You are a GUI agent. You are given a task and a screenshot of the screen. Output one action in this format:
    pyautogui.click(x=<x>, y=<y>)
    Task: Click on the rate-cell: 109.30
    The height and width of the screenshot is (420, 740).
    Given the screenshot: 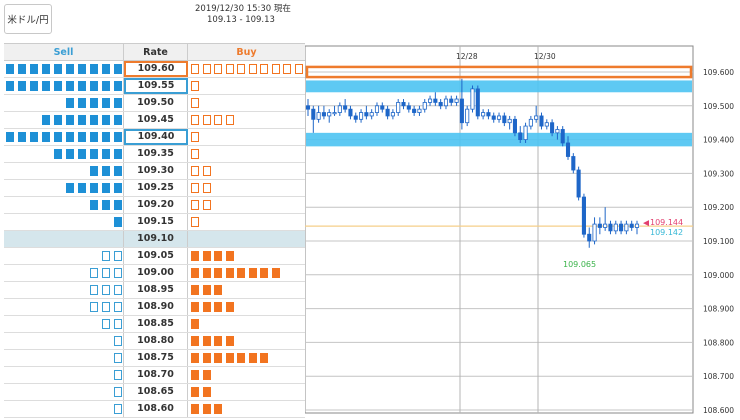 What is the action you would take?
    pyautogui.click(x=156, y=171)
    